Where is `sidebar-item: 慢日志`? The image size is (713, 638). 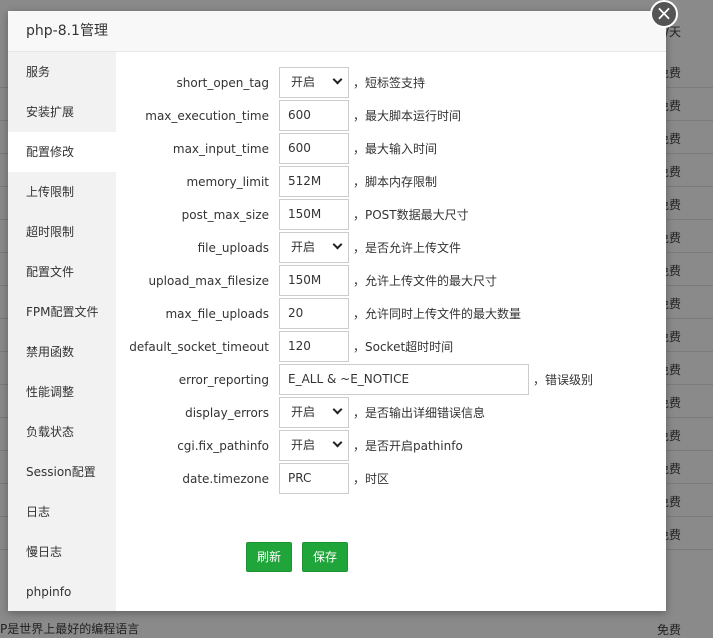
sidebar-item: 慢日志 is located at coordinates (62, 552).